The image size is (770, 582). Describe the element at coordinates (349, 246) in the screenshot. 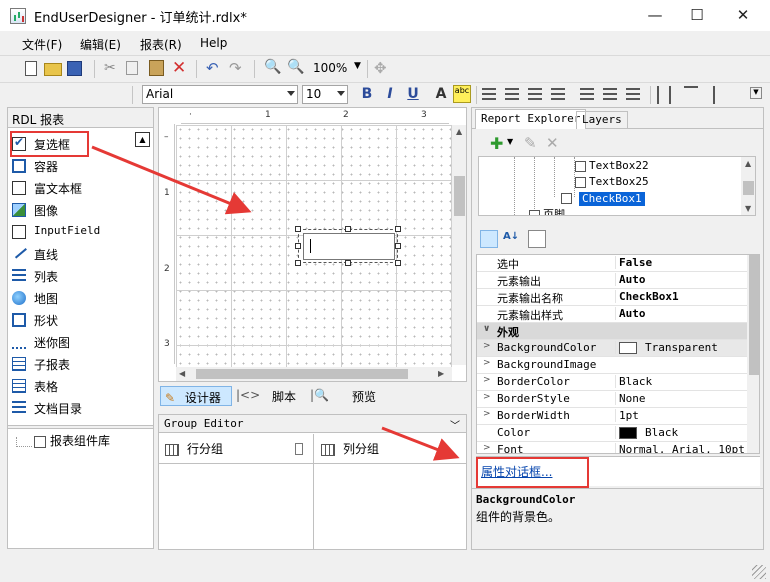

I see `checkbox-control` at that location.